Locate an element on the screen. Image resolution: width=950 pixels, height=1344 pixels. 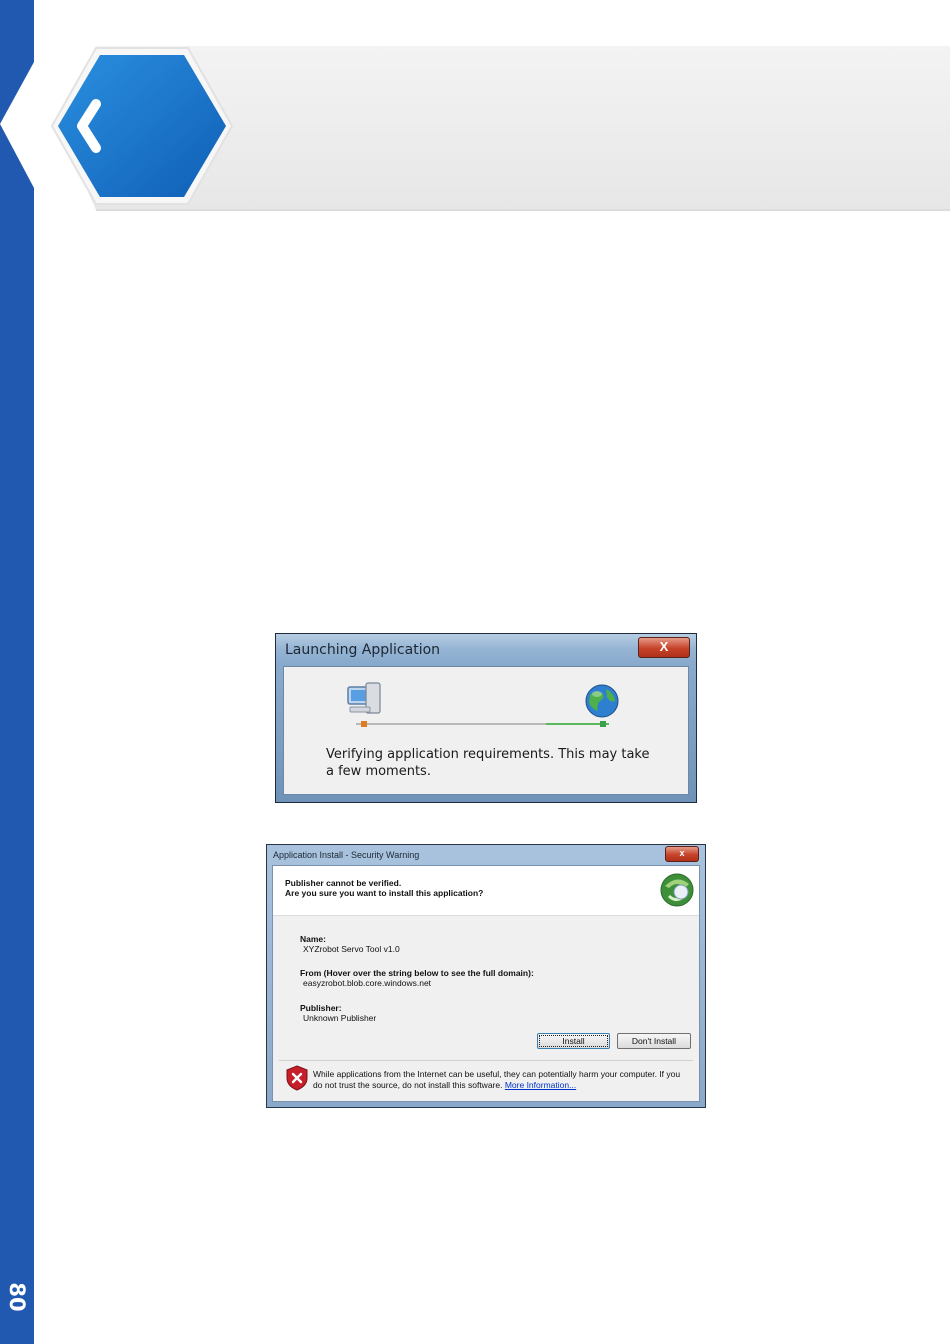
name-value: XYZrobot Servo Tool v1.0 is located at coordinates (351, 949).